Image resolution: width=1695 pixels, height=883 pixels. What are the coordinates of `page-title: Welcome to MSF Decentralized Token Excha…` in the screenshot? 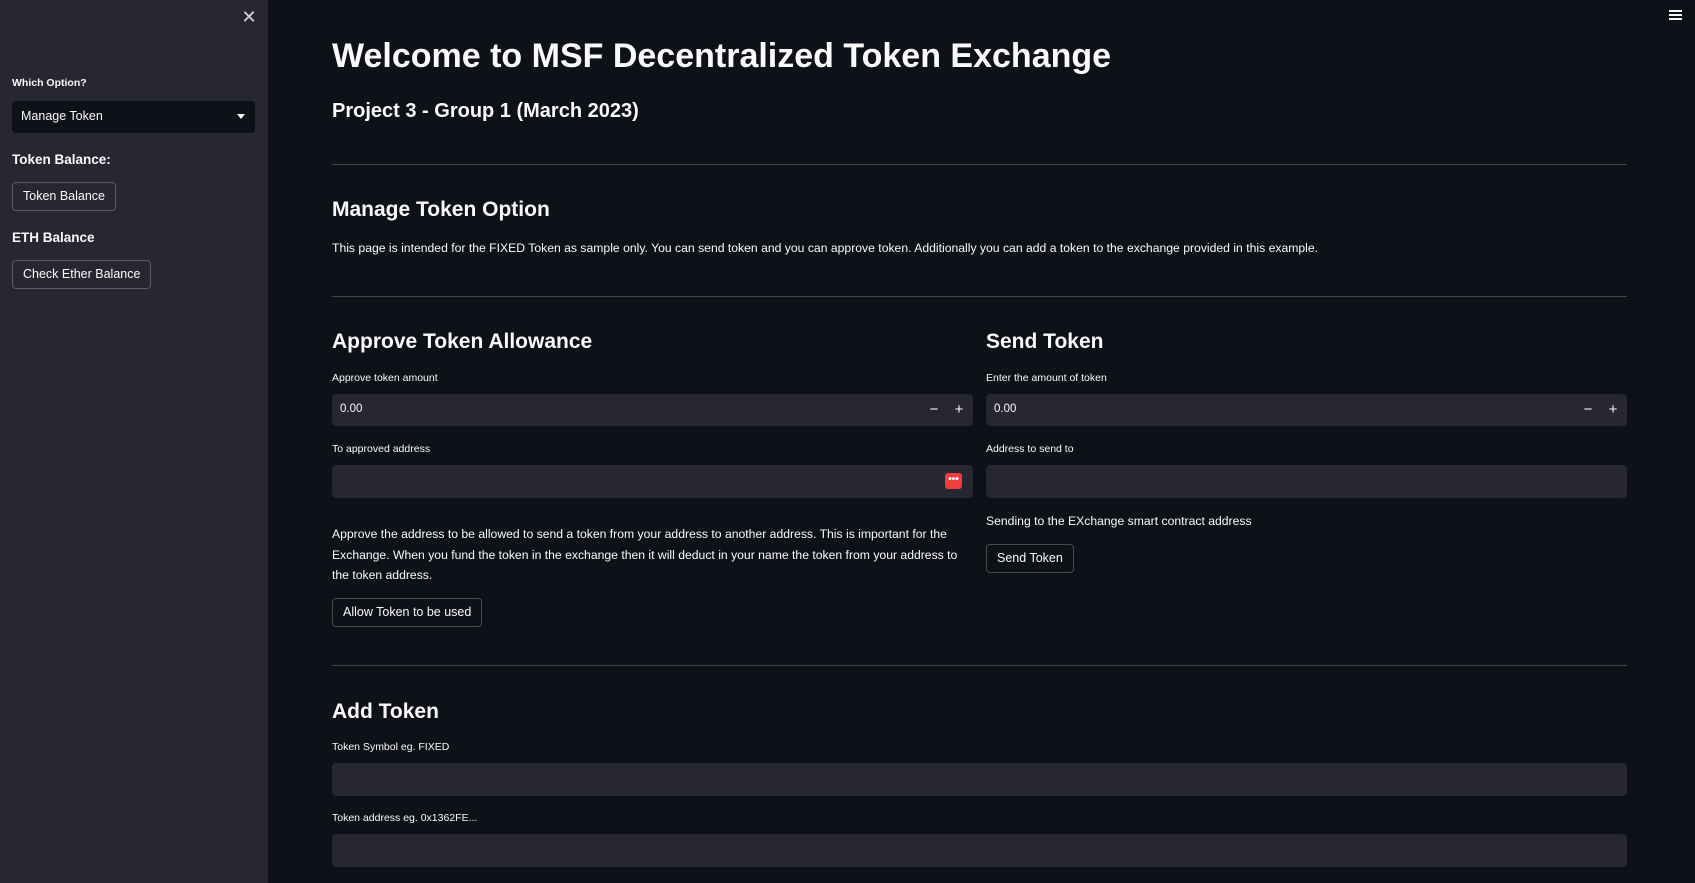 It's located at (722, 56).